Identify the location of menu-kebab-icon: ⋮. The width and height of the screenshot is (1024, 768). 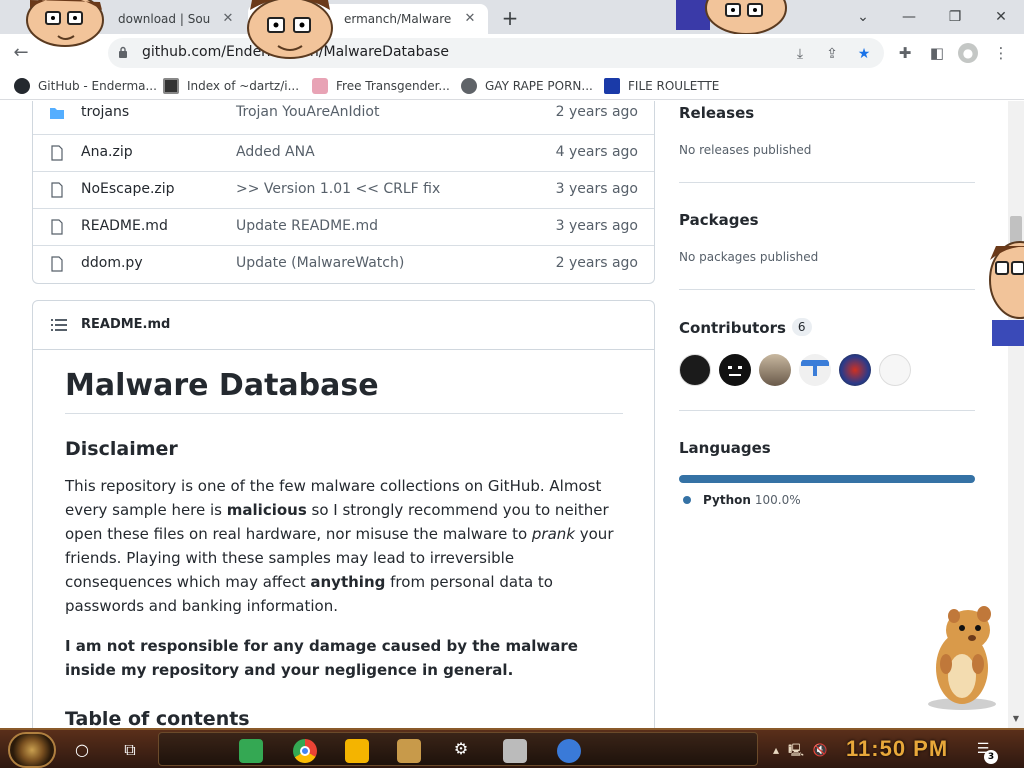
(1001, 53).